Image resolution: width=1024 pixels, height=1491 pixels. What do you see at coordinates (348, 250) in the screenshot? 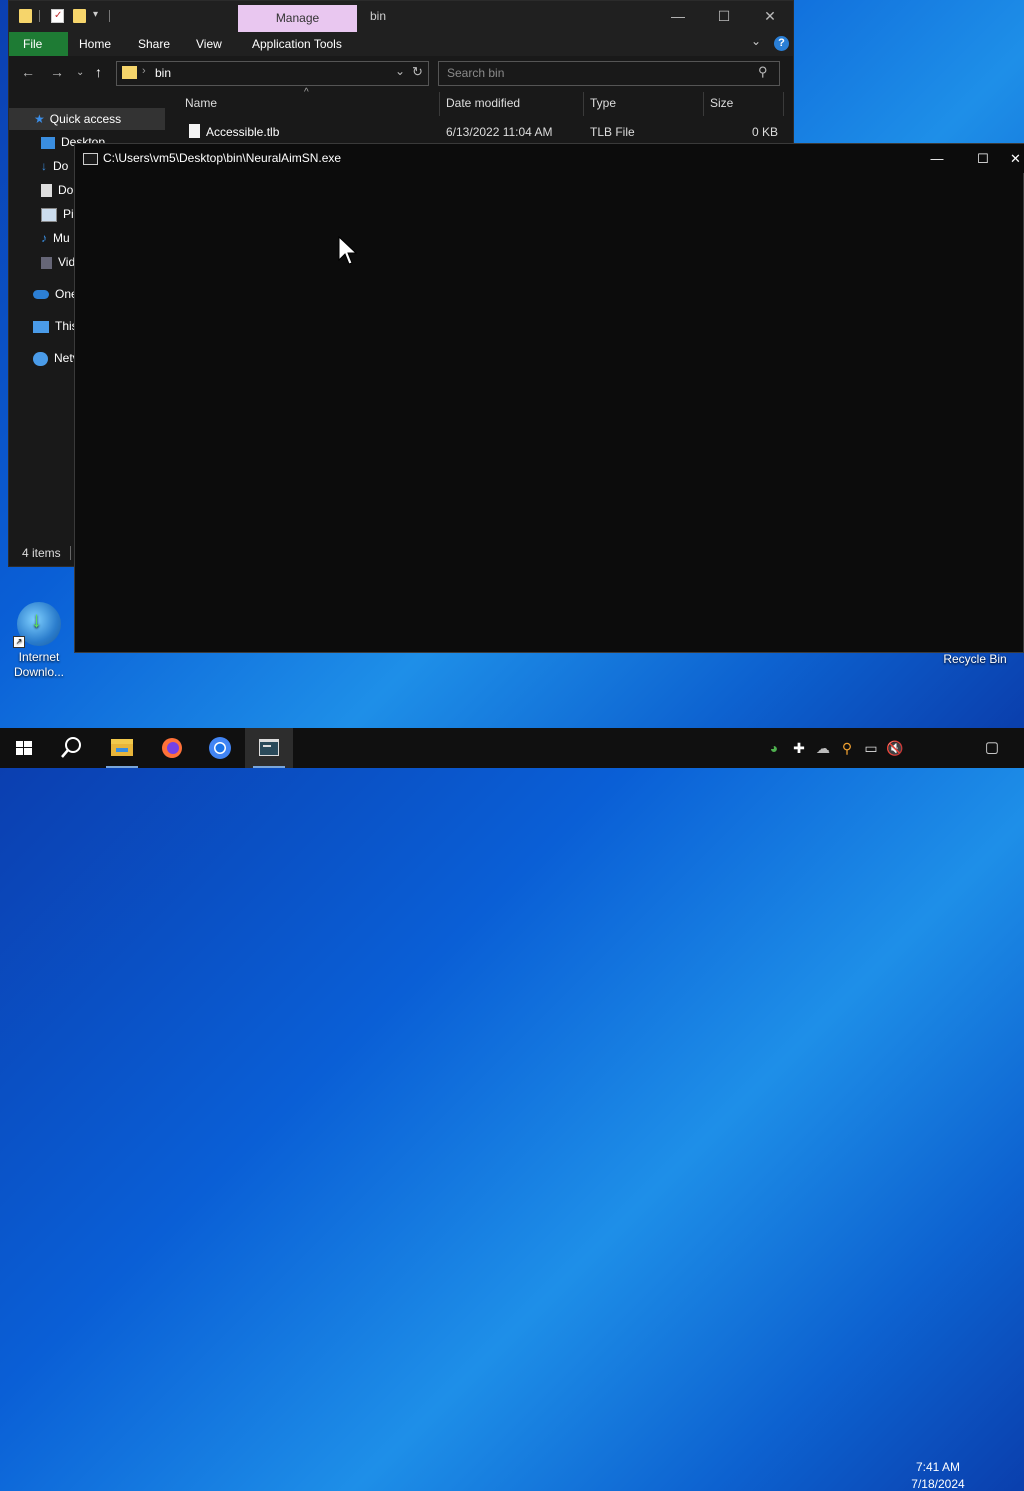
I see `mouse-pointer-icon` at bounding box center [348, 250].